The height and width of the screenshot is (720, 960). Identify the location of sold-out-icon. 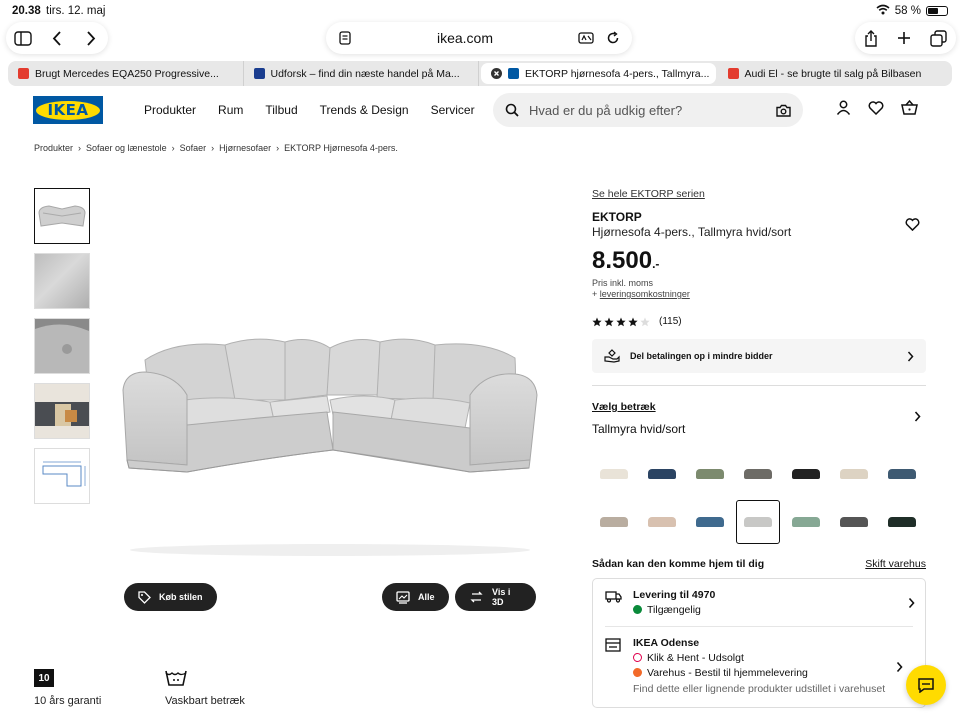
(637, 657).